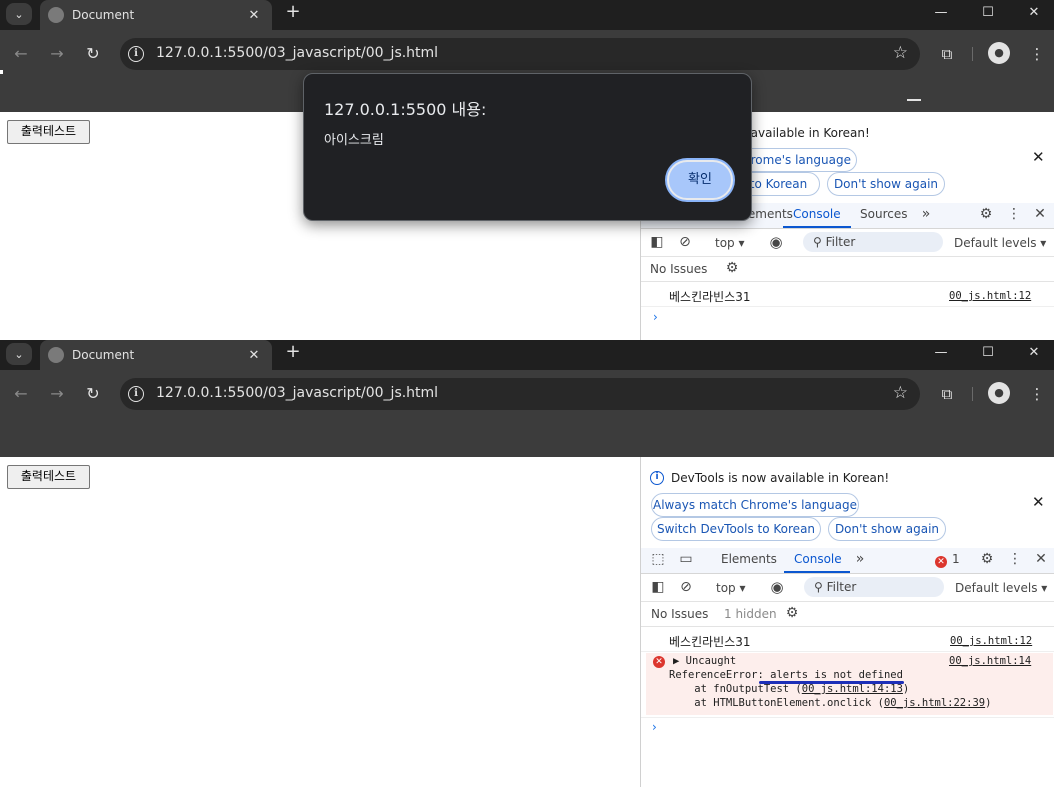  What do you see at coordinates (686, 559) in the screenshot?
I see `device-toolbar-icon: ▭` at bounding box center [686, 559].